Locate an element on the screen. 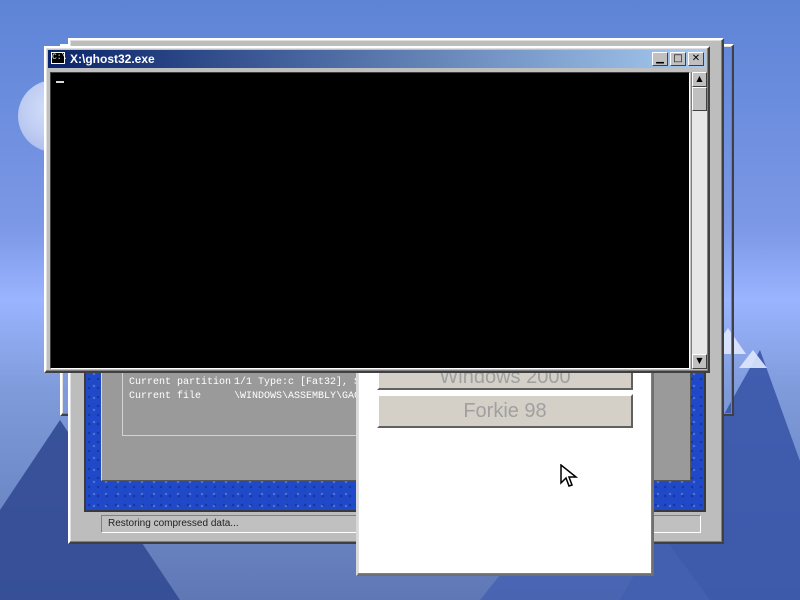  chevron-down-icon: ▼ is located at coordinates (699, 360).